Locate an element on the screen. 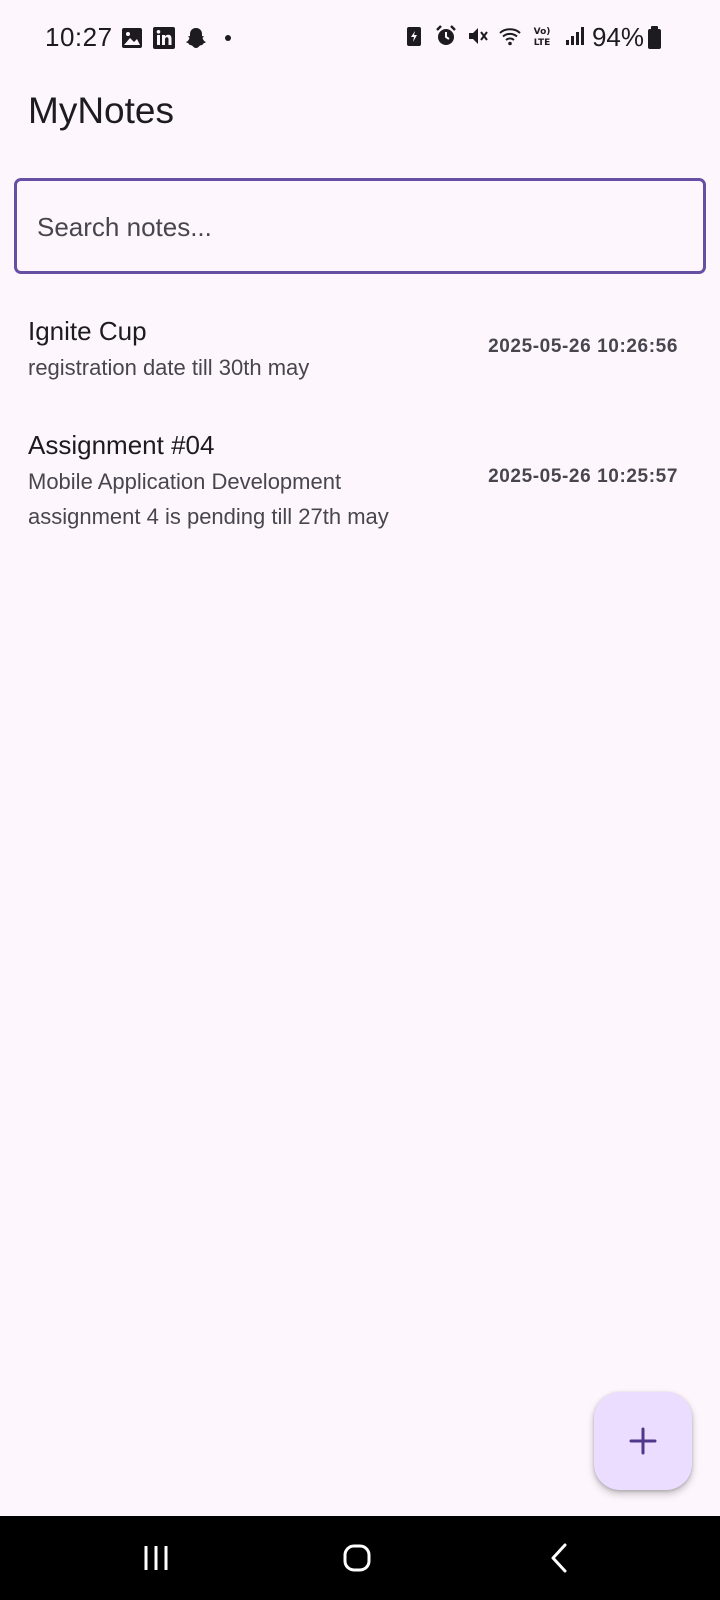 This screenshot has width=720, height=1600. back-icon is located at coordinates (559, 1558).